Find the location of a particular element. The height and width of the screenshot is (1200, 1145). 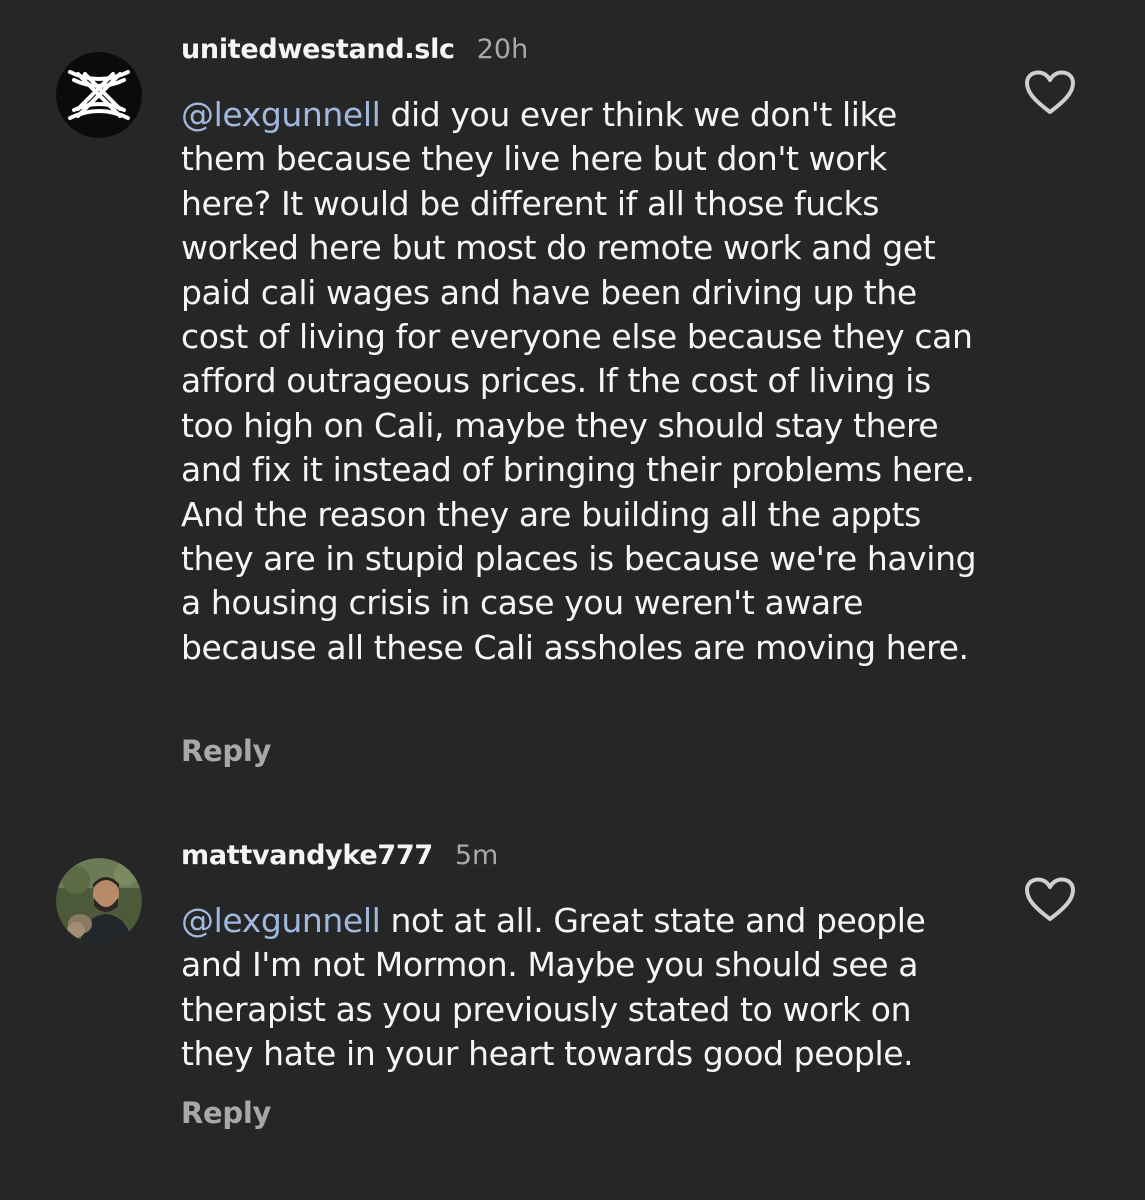

comment-header: unitedwestand.slc 20h is located at coordinates (354, 54).